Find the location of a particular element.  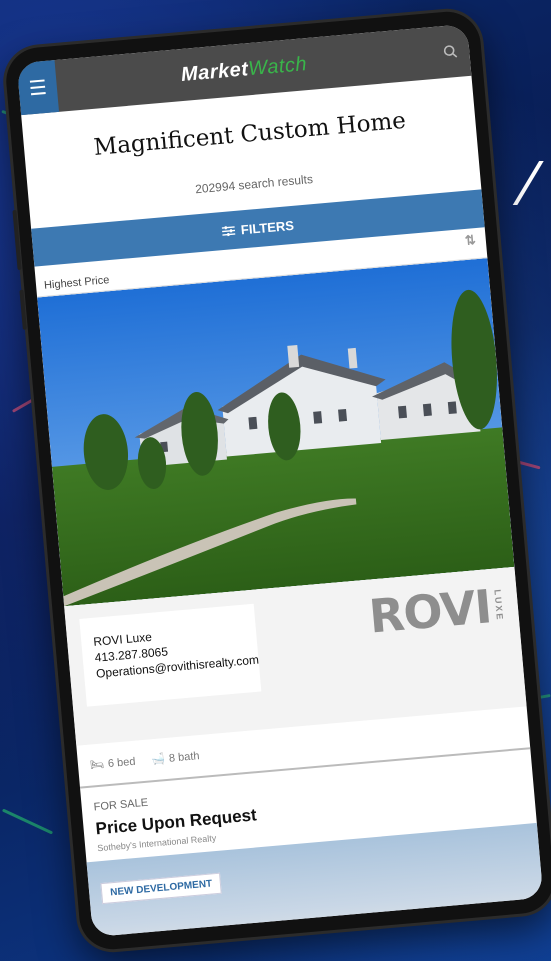

beds-spec: 🛏 6 bed is located at coordinates (113, 763).